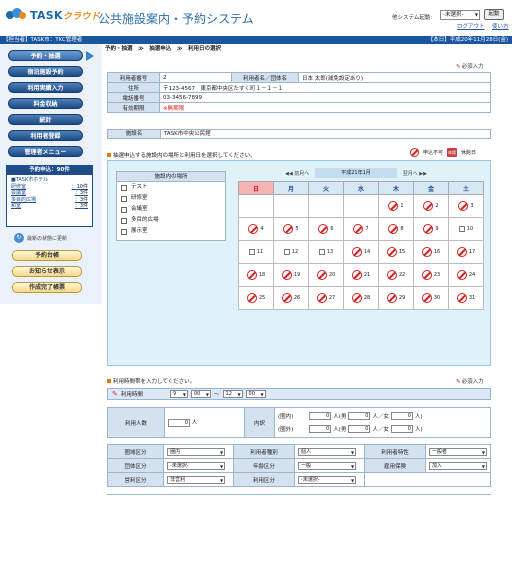 The width and height of the screenshot is (512, 585). What do you see at coordinates (179, 423) in the screenshot?
I see `people-input: 0` at bounding box center [179, 423].